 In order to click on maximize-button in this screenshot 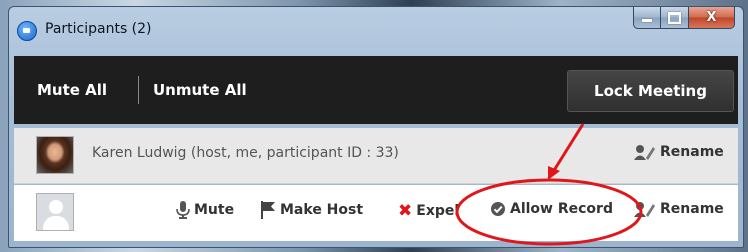, I will do `click(675, 18)`.